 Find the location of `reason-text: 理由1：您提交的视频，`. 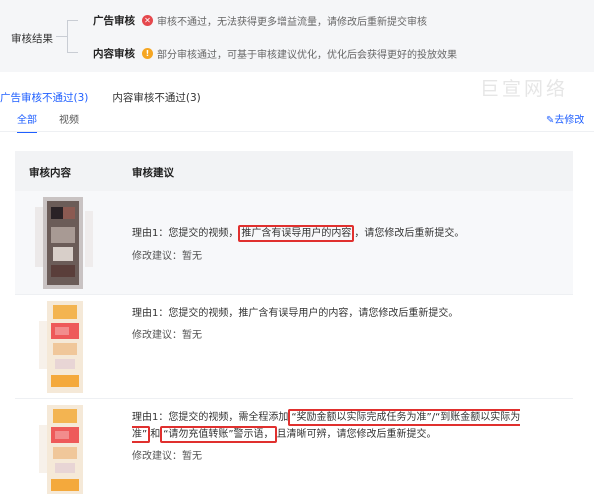

reason-text: 理由1：您提交的视频， is located at coordinates (185, 233).